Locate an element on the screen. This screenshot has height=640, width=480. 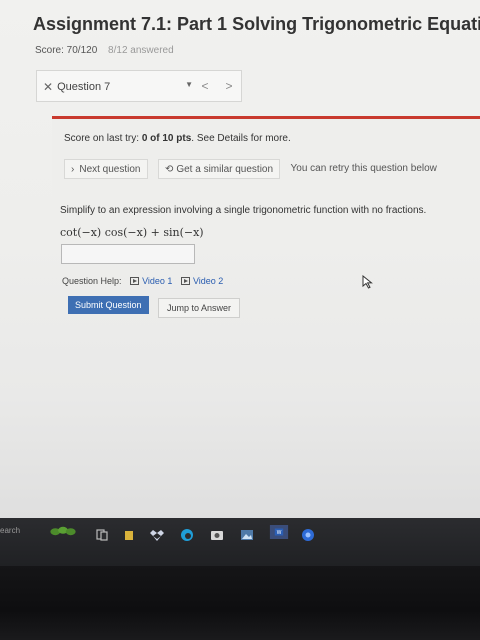
chat-app-icon is located at coordinates (308, 535).